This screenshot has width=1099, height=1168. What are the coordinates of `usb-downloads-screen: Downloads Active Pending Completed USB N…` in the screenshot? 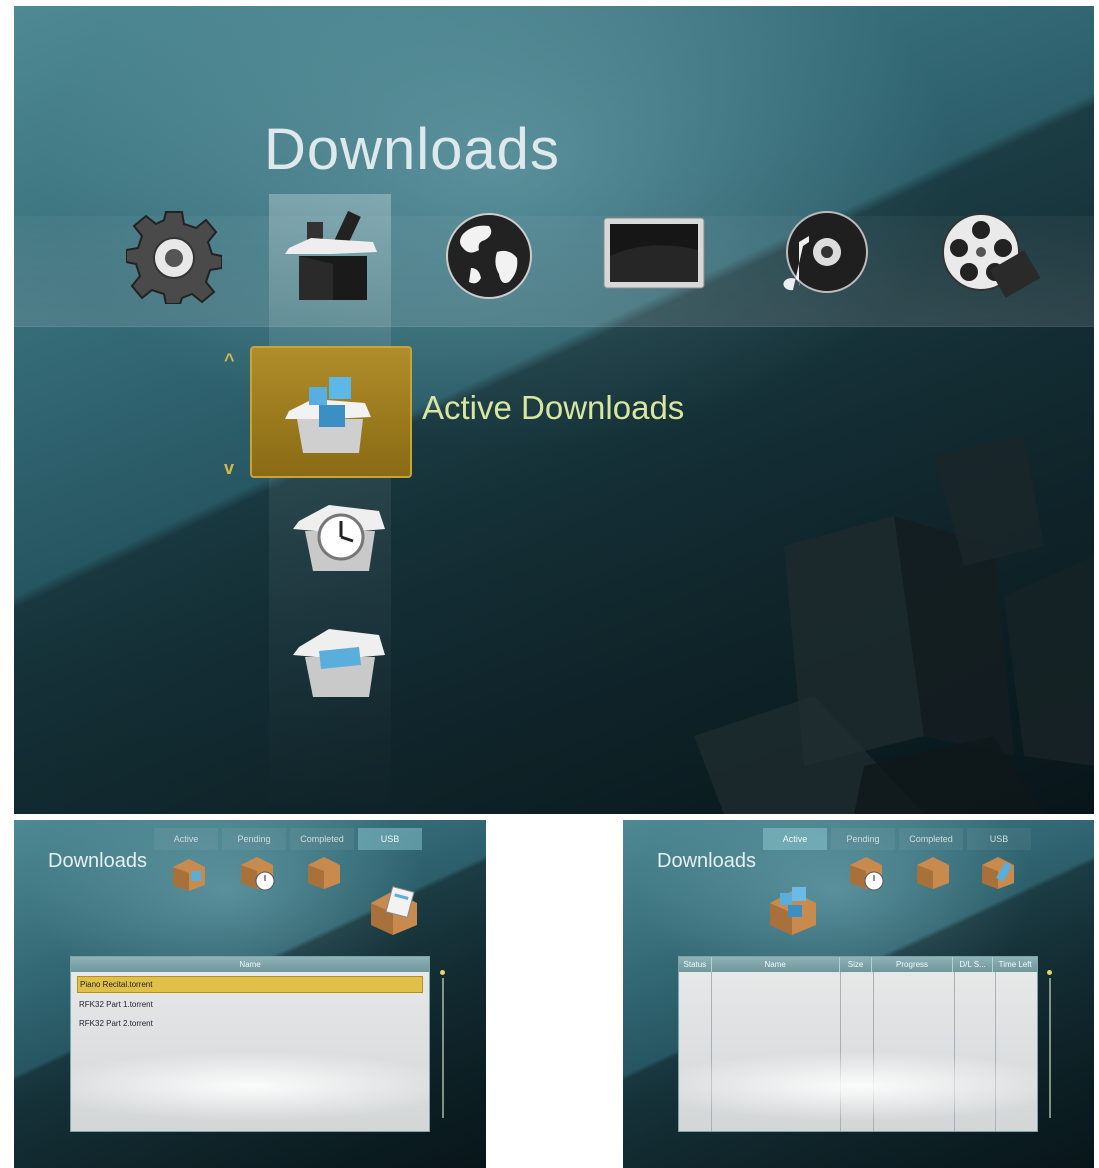 It's located at (250, 994).